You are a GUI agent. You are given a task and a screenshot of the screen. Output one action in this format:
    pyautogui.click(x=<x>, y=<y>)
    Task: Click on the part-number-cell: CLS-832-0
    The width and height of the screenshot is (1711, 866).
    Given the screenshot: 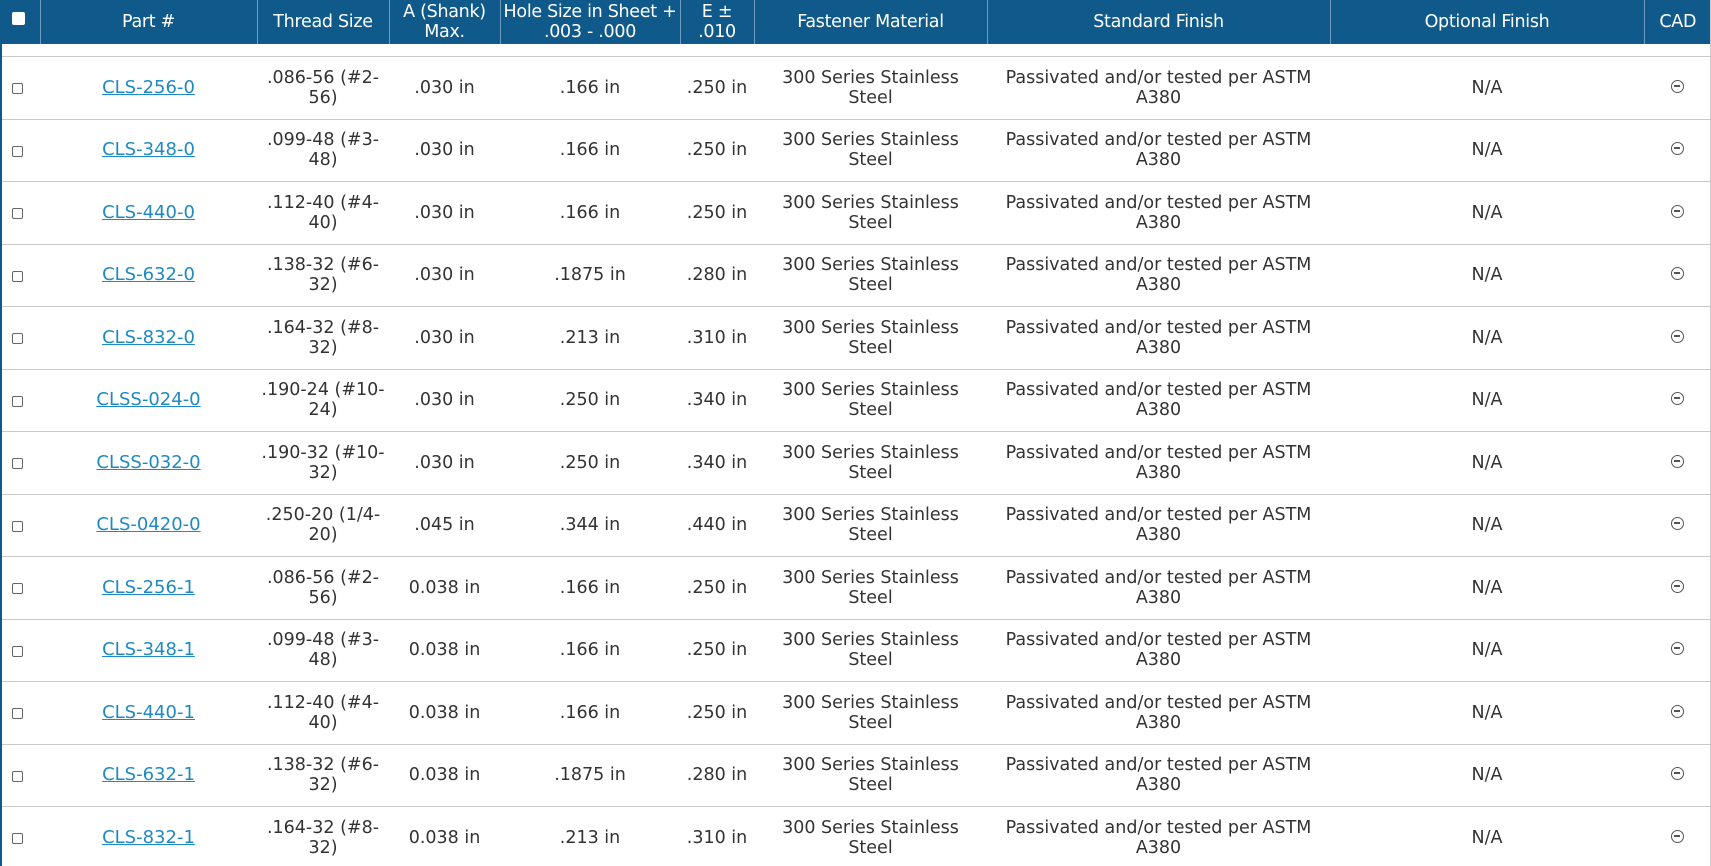 What is the action you would take?
    pyautogui.click(x=148, y=338)
    